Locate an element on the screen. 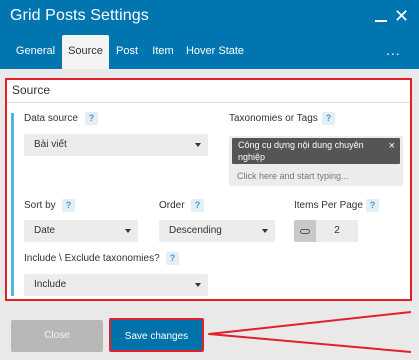  data-source-select: Bài viết is located at coordinates (116, 145).